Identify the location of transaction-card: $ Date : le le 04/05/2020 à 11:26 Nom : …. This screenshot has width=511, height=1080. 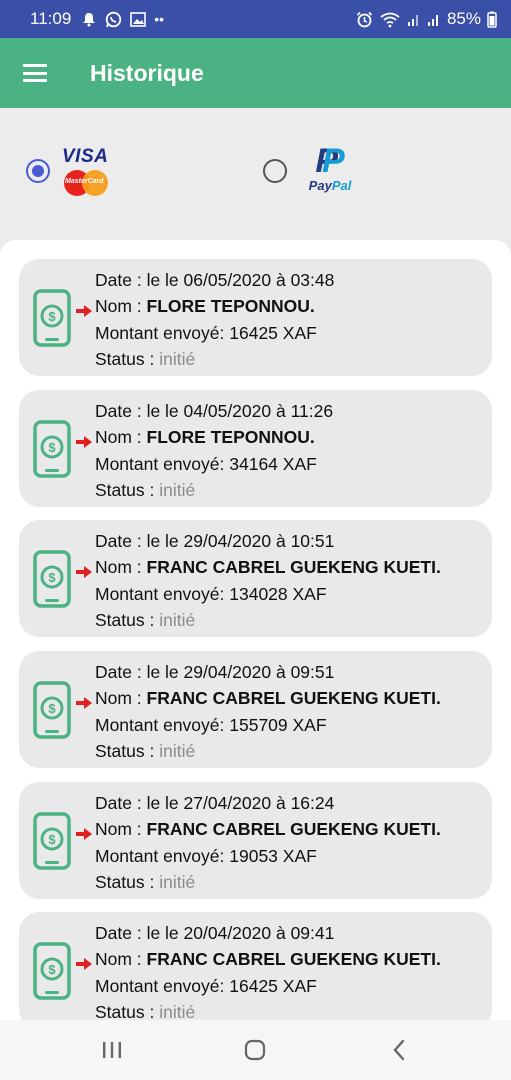
(255, 448).